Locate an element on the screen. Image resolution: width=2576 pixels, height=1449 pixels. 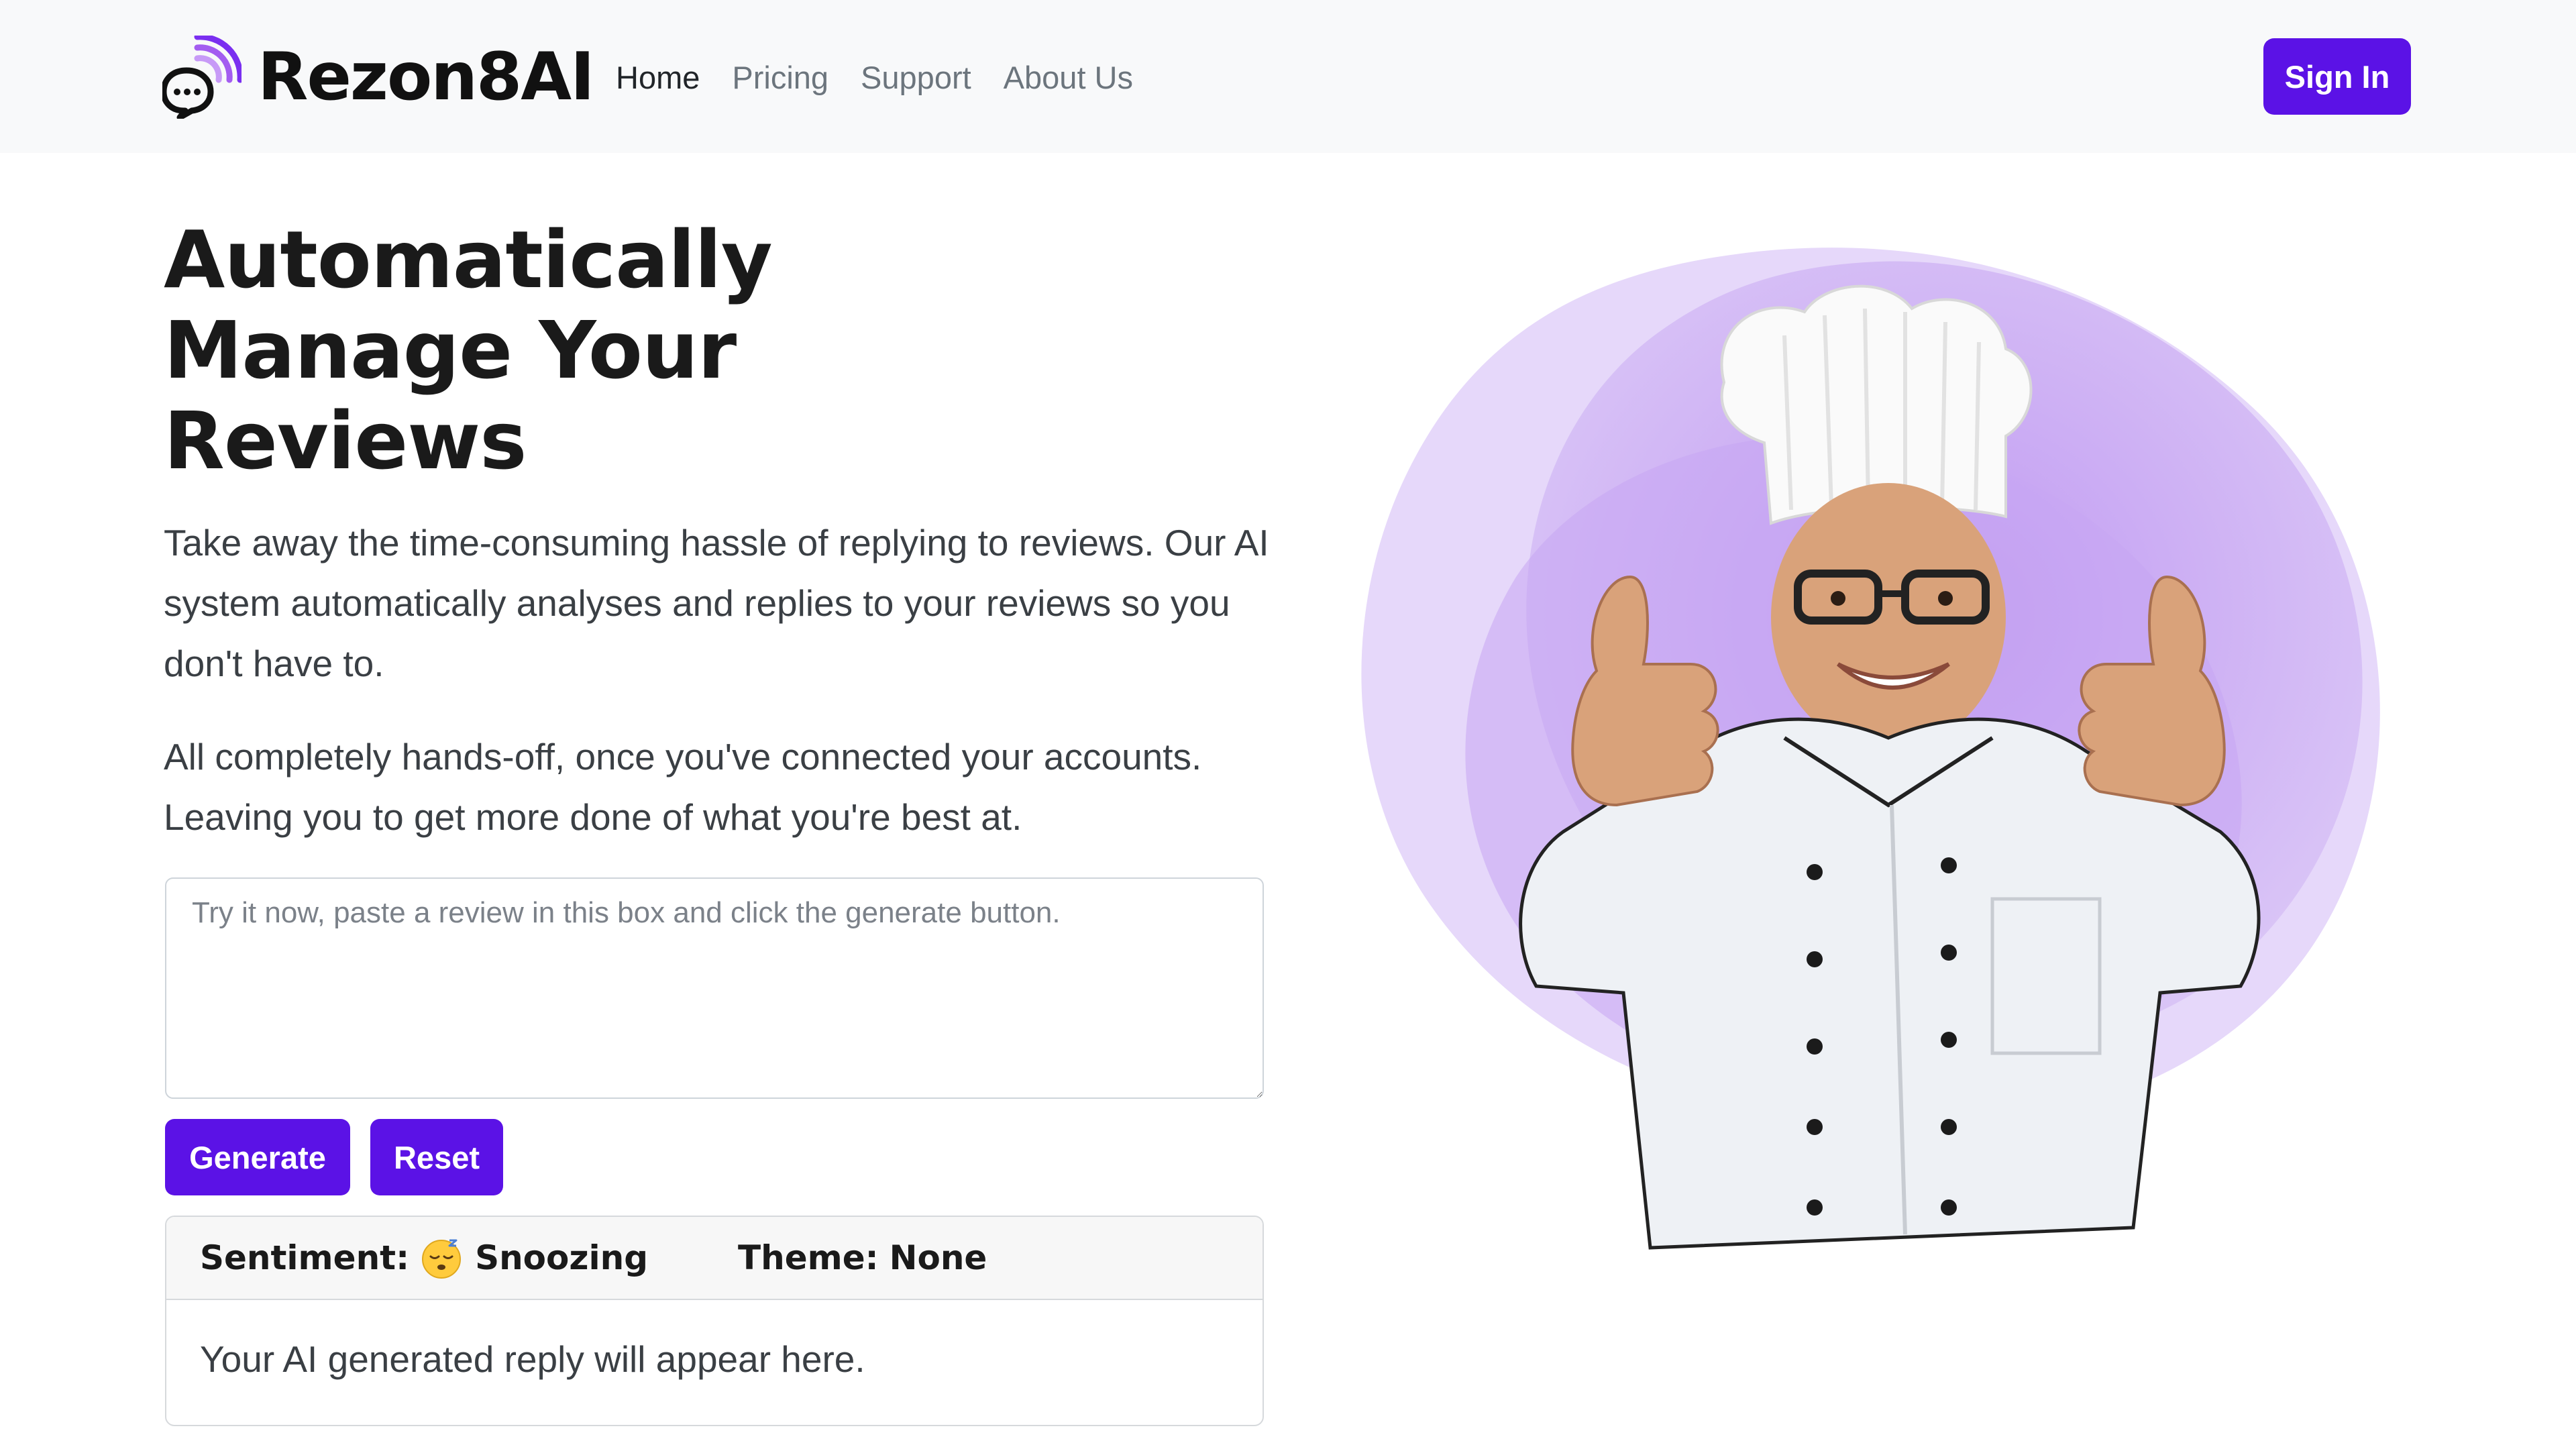
main-nav: Home Pricing Support About Us is located at coordinates (890, 77).